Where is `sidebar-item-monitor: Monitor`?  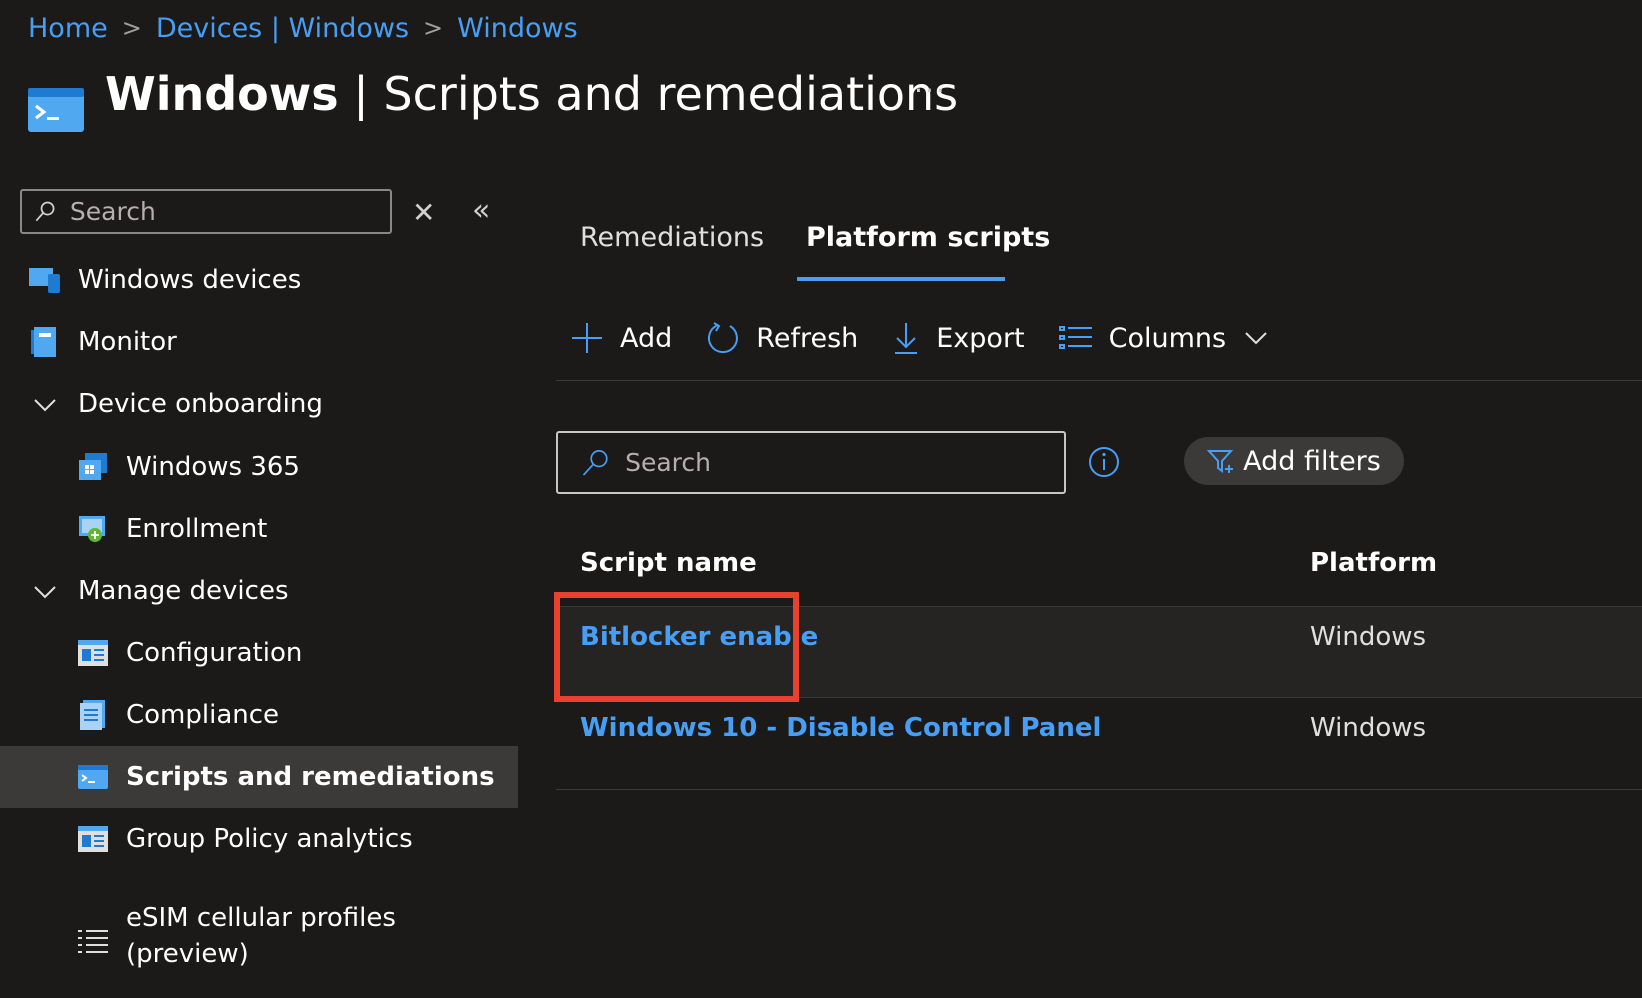
sidebar-item-monitor: Monitor is located at coordinates (259, 342).